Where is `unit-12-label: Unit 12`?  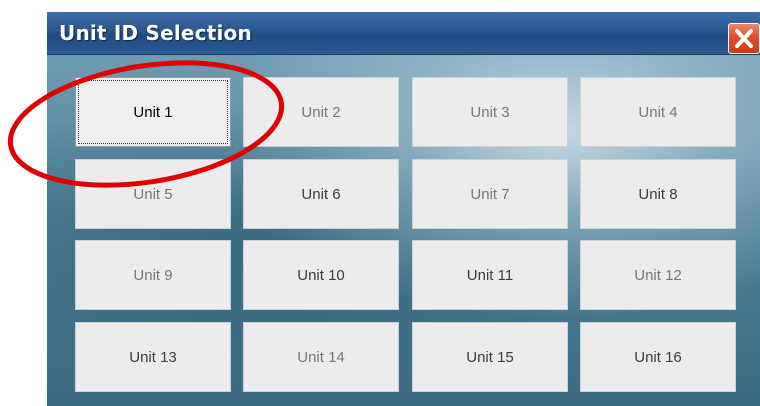
unit-12-label: Unit 12 is located at coordinates (658, 275).